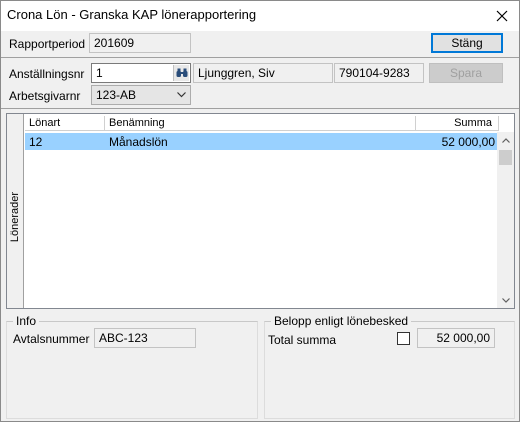 Image resolution: width=520 pixels, height=422 pixels. Describe the element at coordinates (132, 14) in the screenshot. I see `window-title: Crona Lön - Granska KAP lönerapportering` at that location.